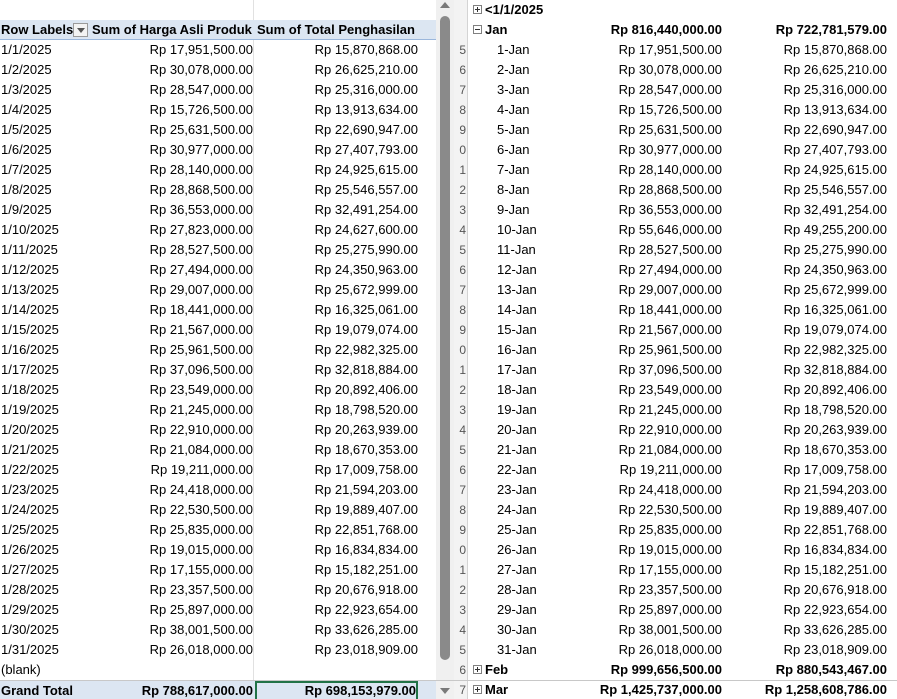 The height and width of the screenshot is (699, 897). Describe the element at coordinates (171, 370) in the screenshot. I see `harga-cell: Rp 37,096,500.00` at that location.